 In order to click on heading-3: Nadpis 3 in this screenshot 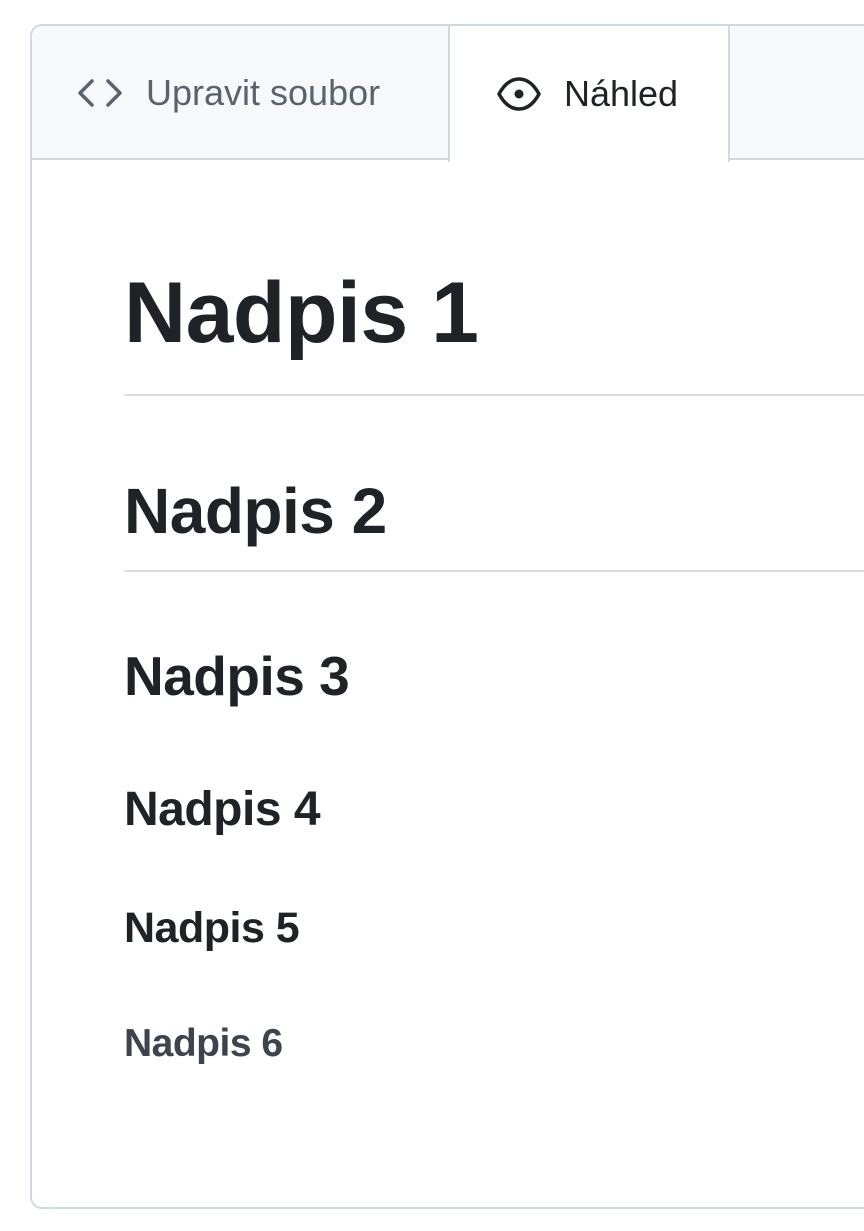, I will do `click(237, 676)`.